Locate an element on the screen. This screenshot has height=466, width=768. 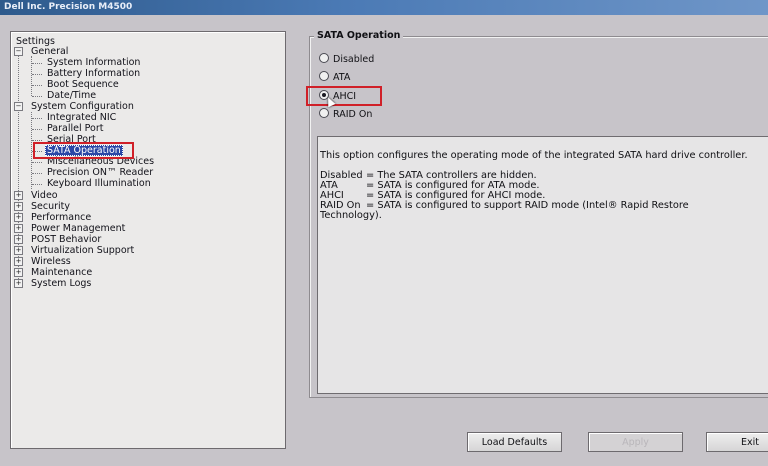
radio-ata: ATA is located at coordinates (334, 77).